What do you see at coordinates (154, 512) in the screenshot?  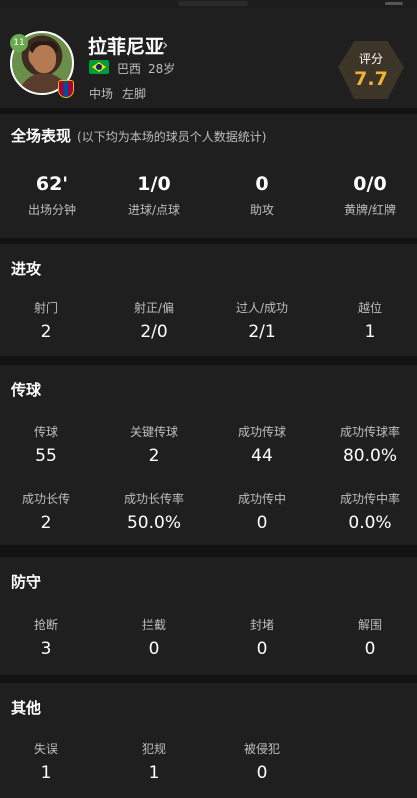 I see `stat-long-ball-accuracy: 成功长传率 50.0%` at bounding box center [154, 512].